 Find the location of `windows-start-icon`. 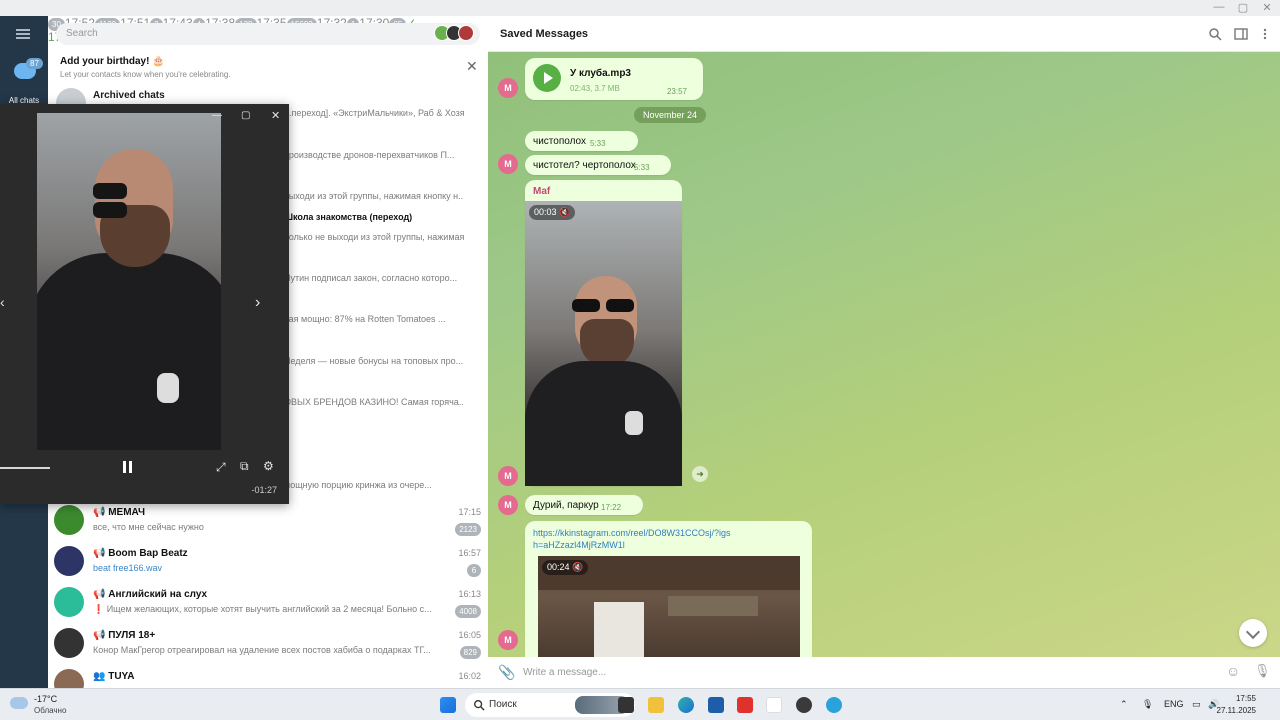

windows-start-icon is located at coordinates (448, 705).